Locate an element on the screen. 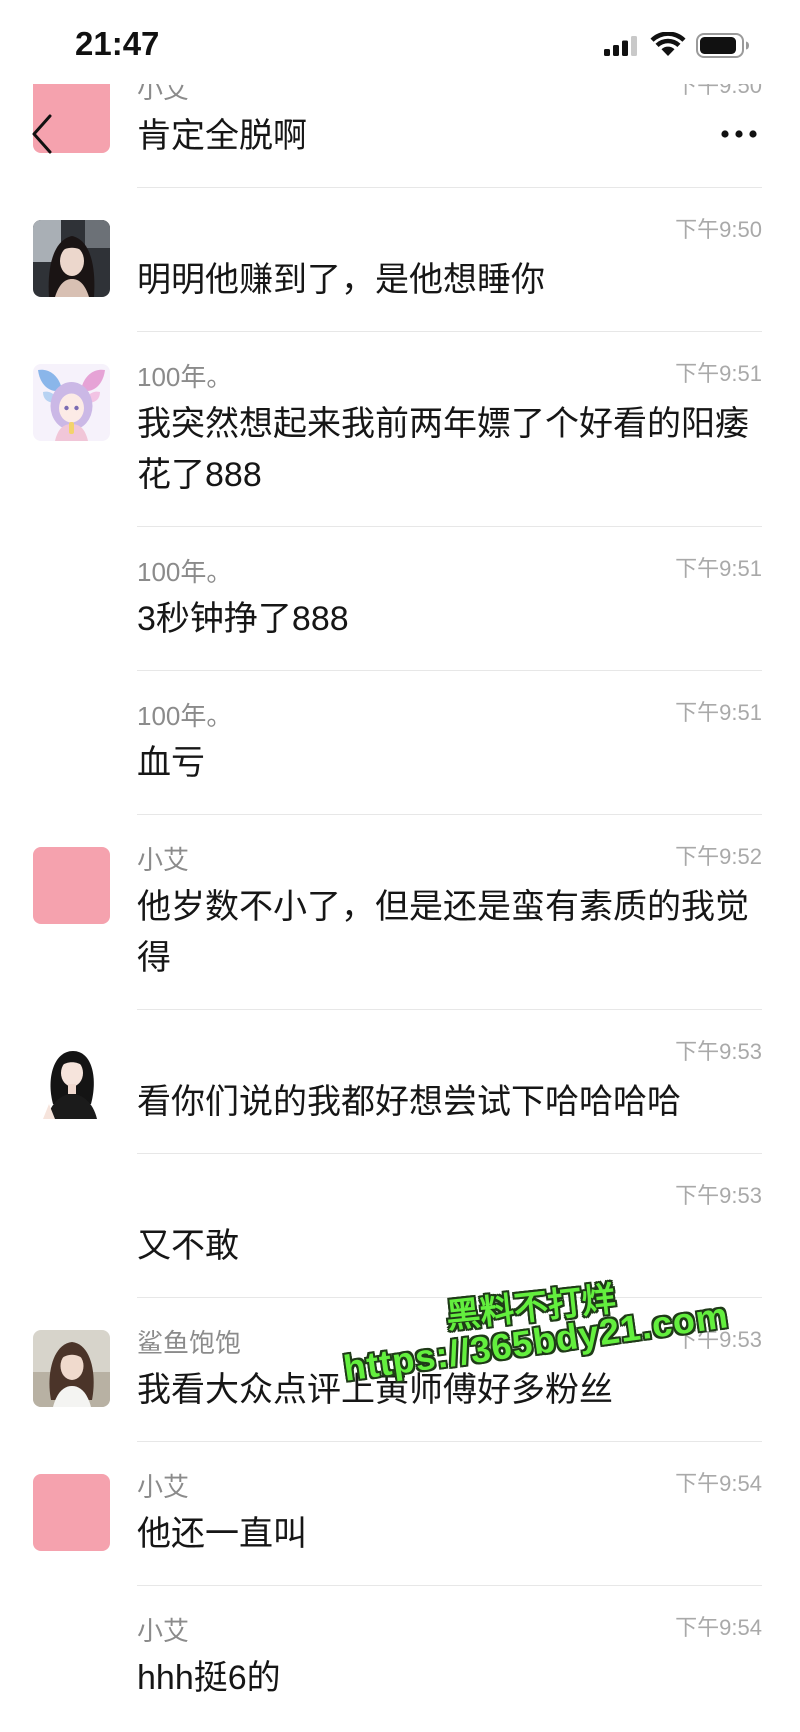 The width and height of the screenshot is (800, 1732). back-button is located at coordinates (45, 134).